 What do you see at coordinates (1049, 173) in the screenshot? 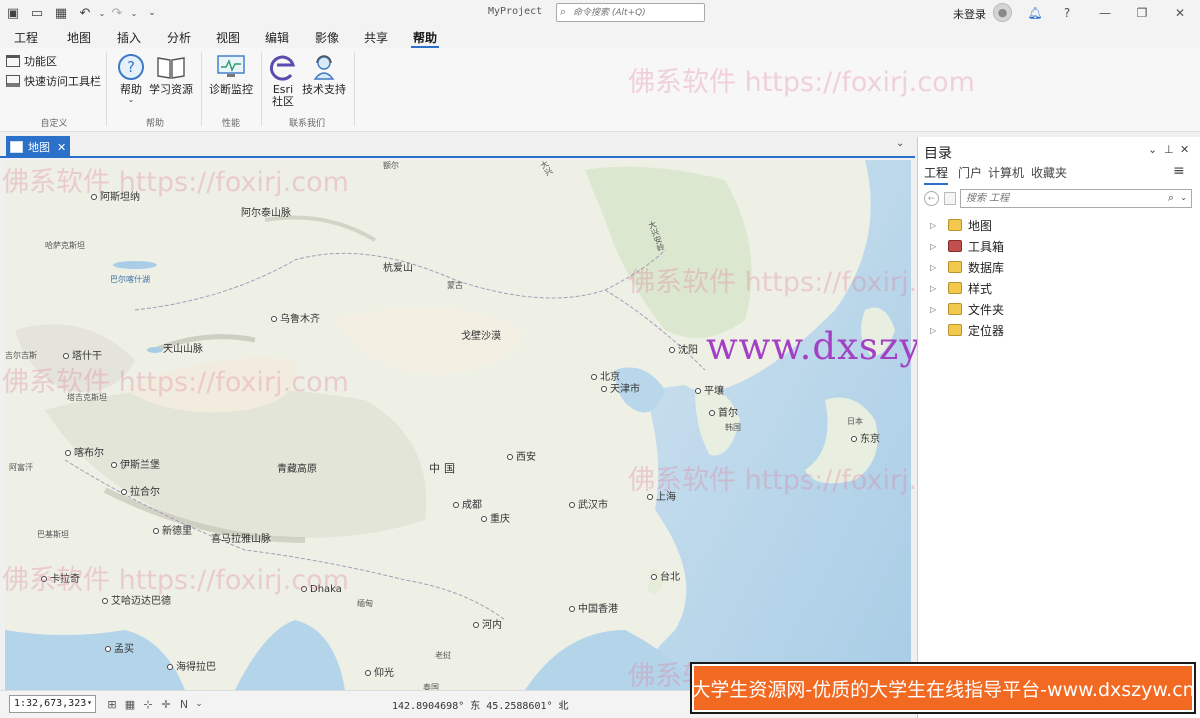
I see `catalog-tab-favorites: 收藏夹` at bounding box center [1049, 173].